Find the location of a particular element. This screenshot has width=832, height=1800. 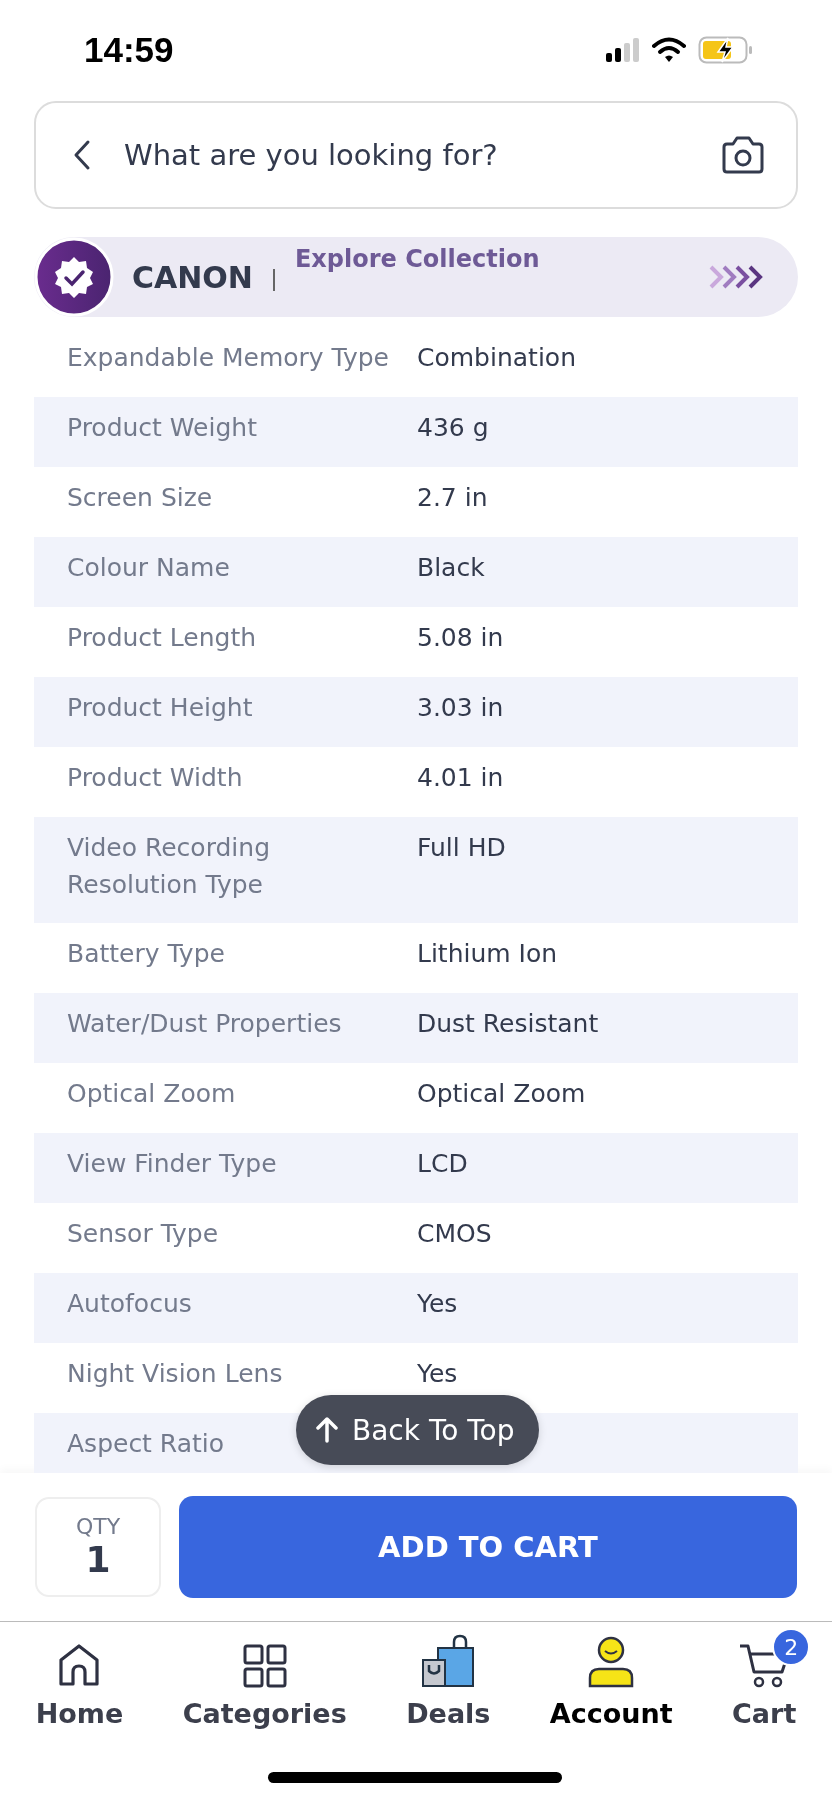

nav-tab: Deals is located at coordinates (448, 1680).